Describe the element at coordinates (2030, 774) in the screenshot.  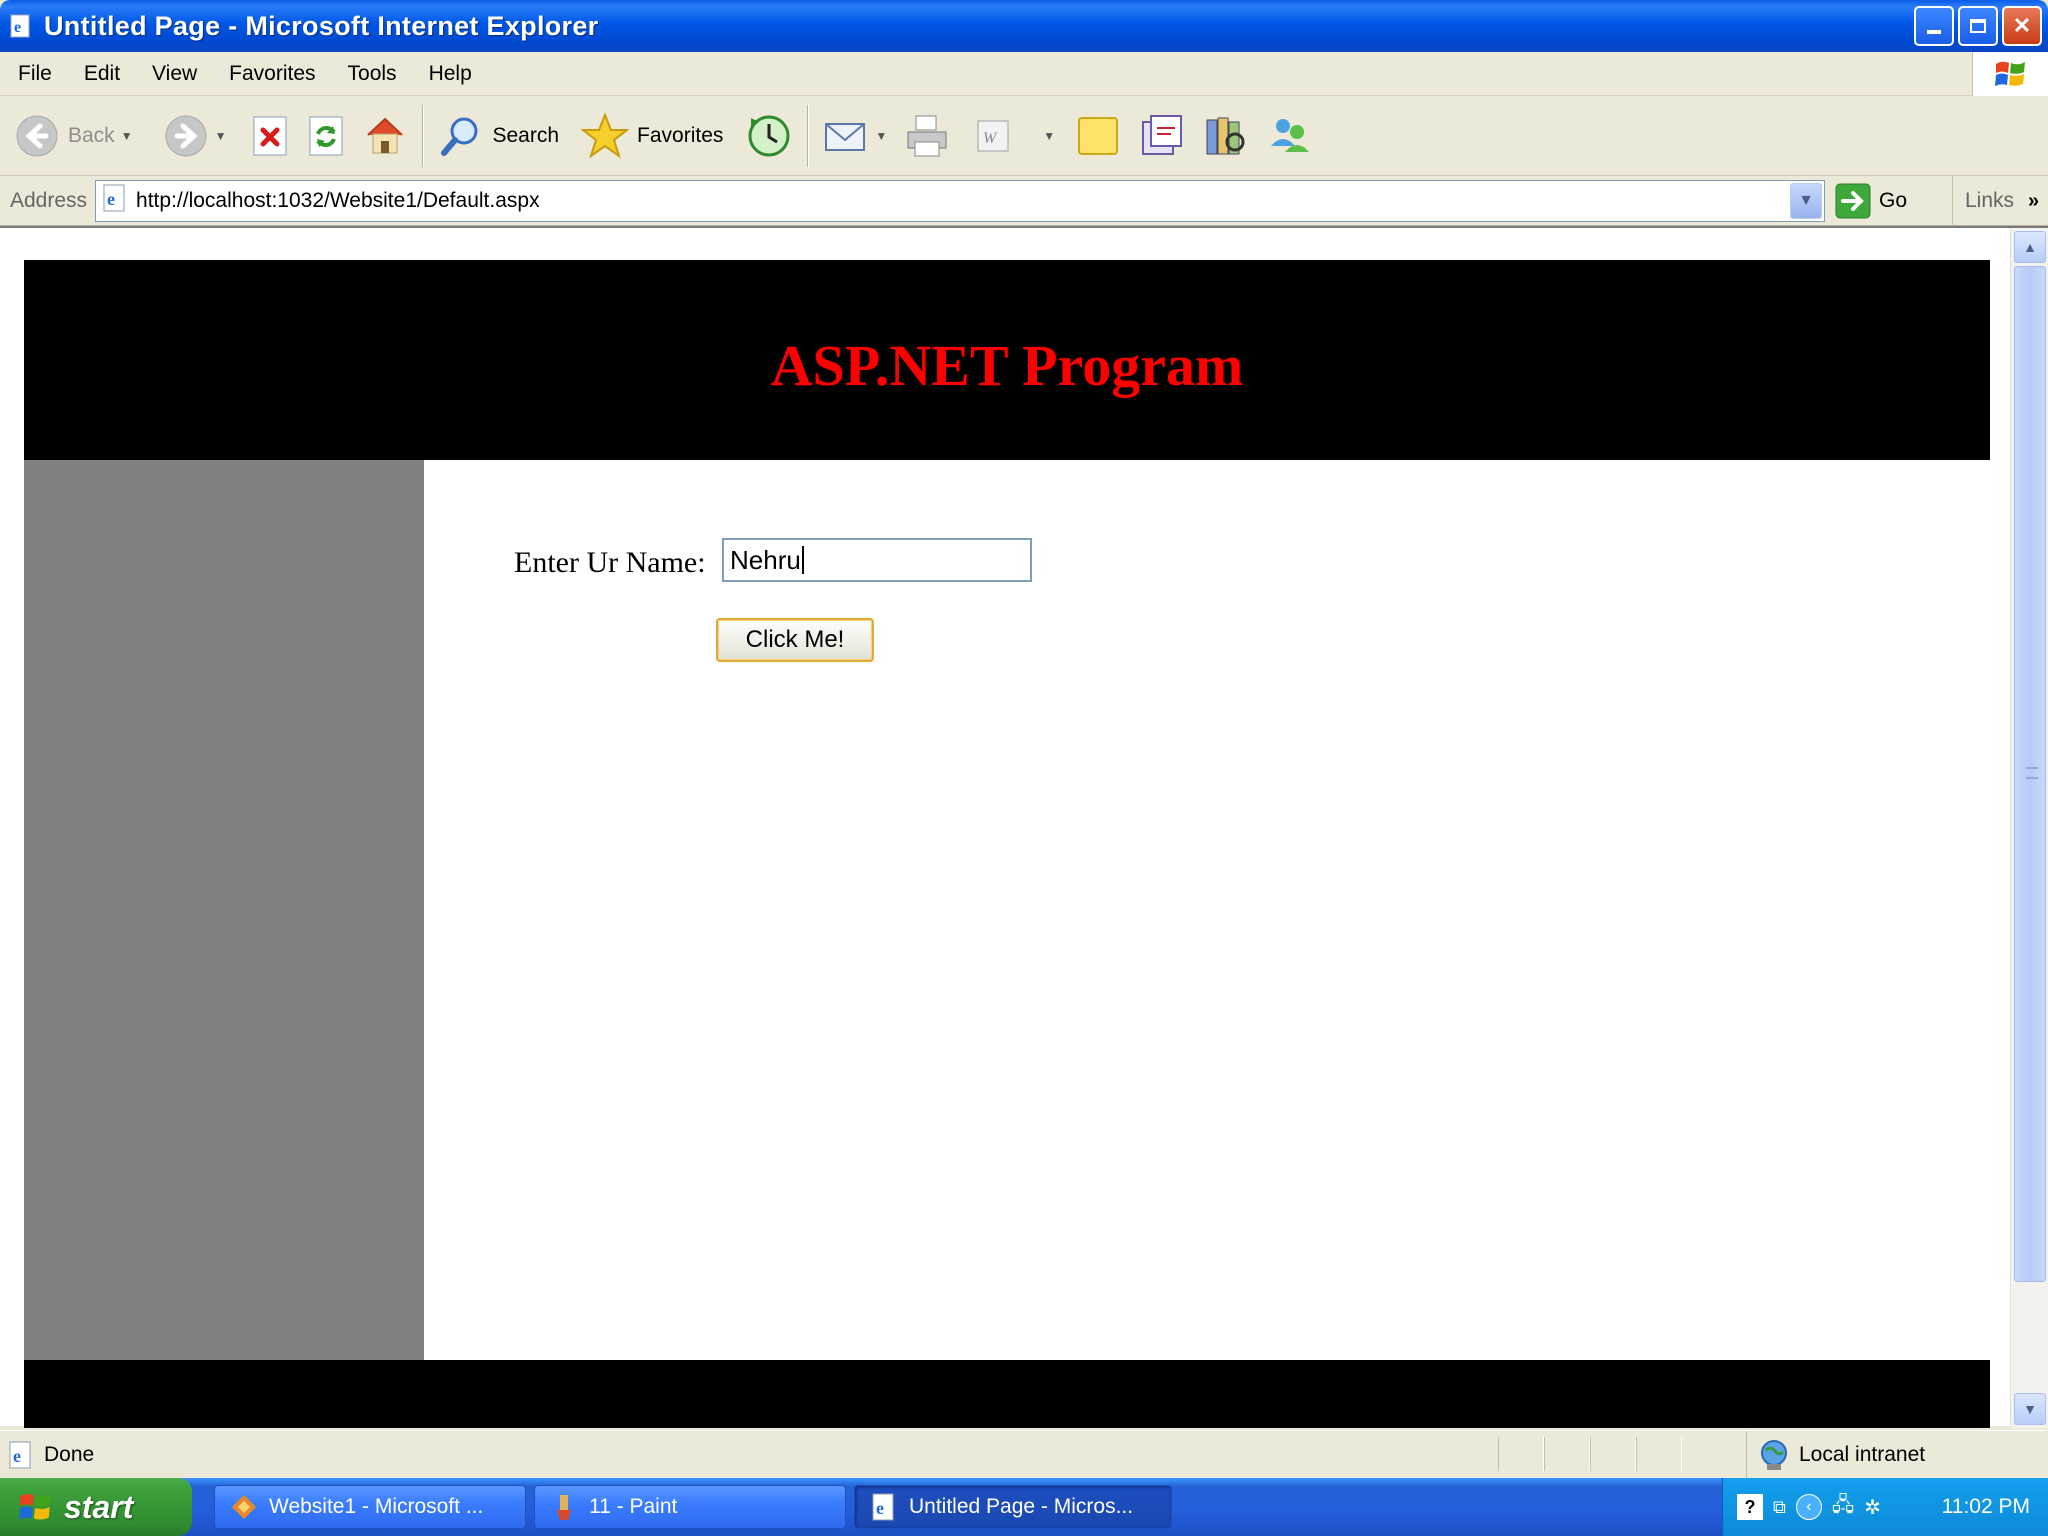
I see `scrollbar-thumb` at that location.